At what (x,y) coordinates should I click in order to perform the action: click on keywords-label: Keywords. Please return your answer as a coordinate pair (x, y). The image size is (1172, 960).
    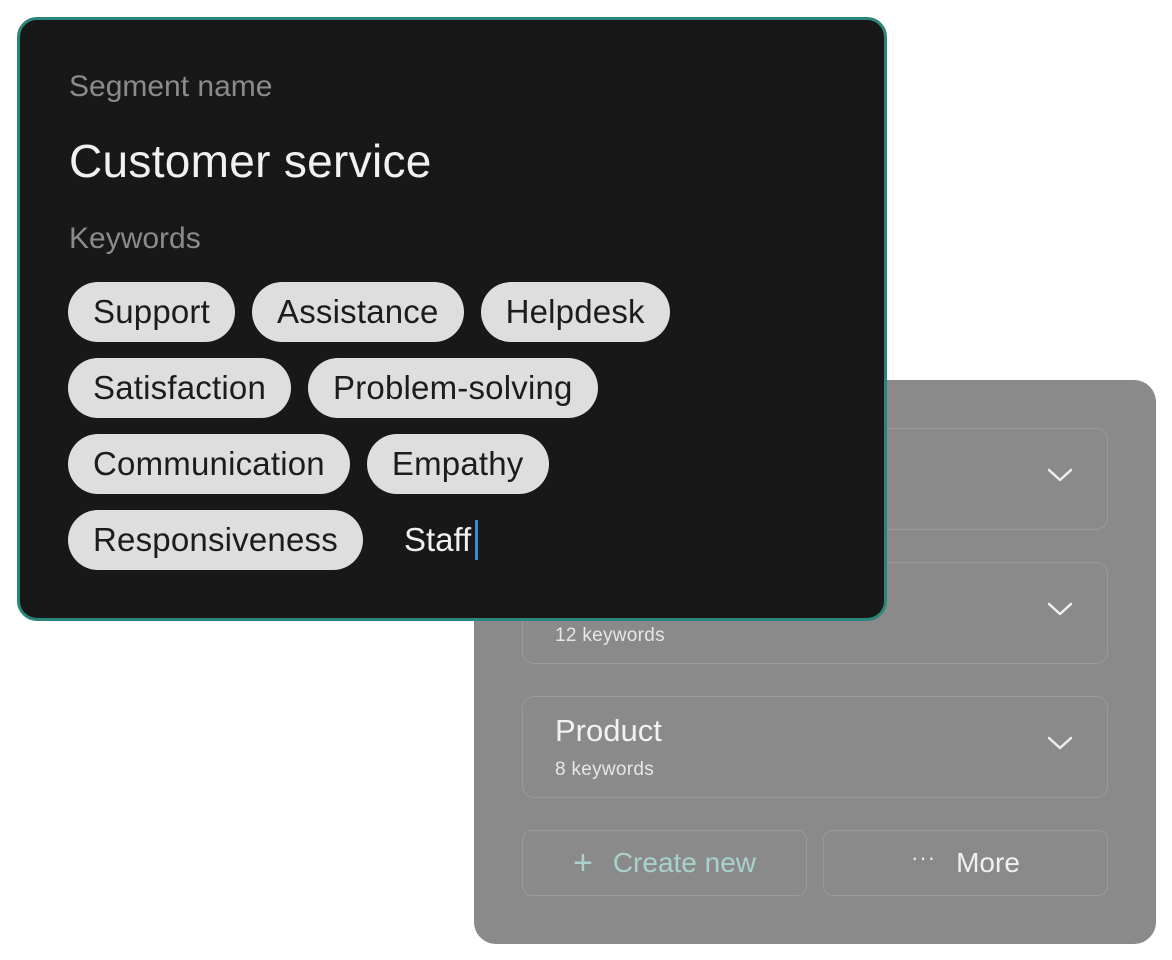
    Looking at the image, I should click on (135, 238).